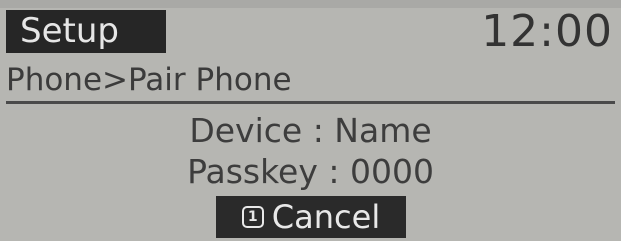 The width and height of the screenshot is (621, 241). What do you see at coordinates (547, 31) in the screenshot?
I see `clock-display: 12:00` at bounding box center [547, 31].